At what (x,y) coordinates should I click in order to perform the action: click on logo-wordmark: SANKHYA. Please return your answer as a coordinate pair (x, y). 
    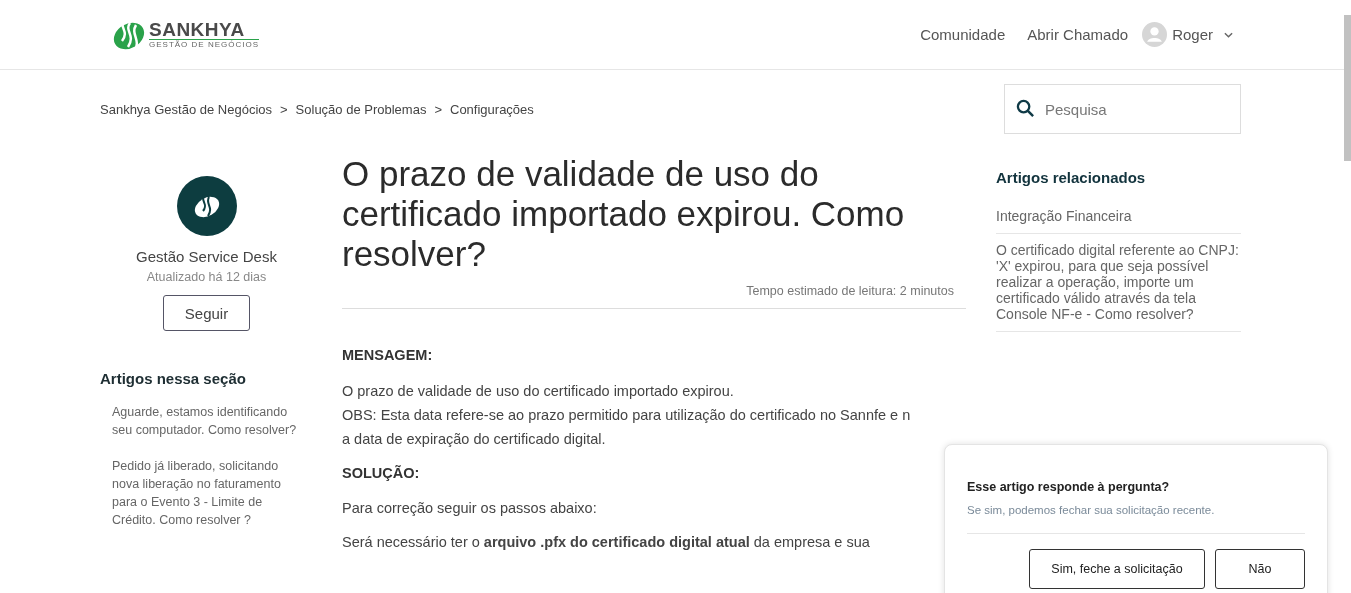
    Looking at the image, I should click on (204, 30).